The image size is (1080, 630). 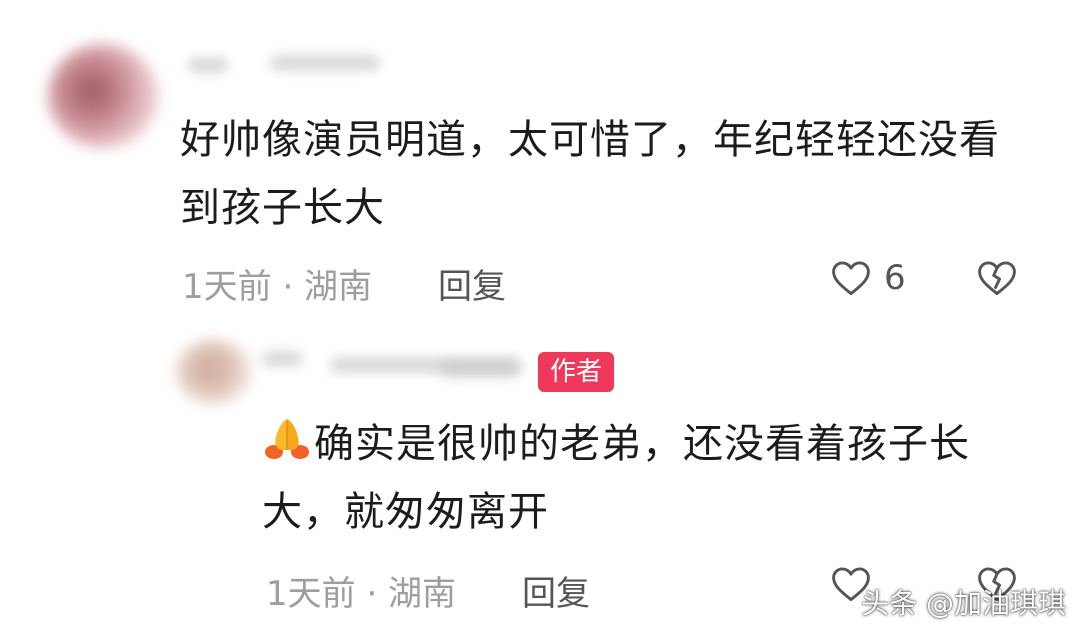 What do you see at coordinates (287, 439) in the screenshot?
I see `folded-hands-emoji-icon` at bounding box center [287, 439].